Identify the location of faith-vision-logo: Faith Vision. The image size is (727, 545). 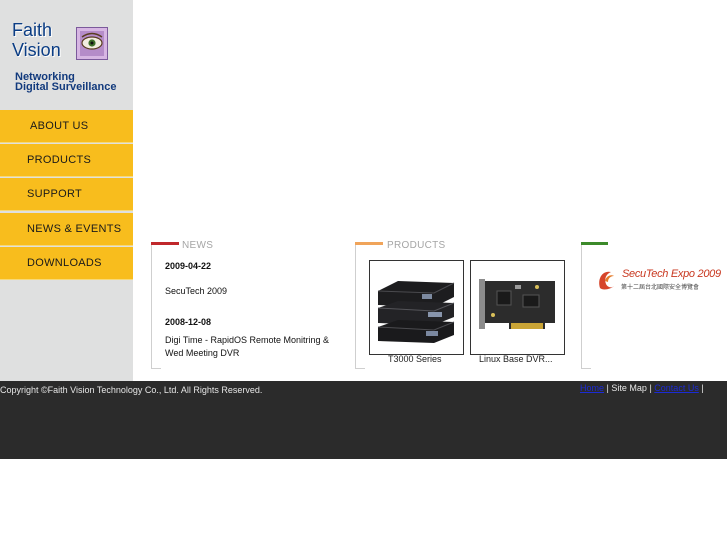
(61, 42).